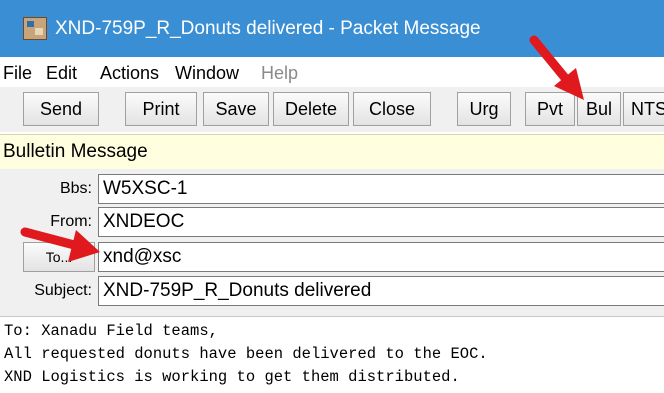 This screenshot has height=393, width=664. What do you see at coordinates (332, 72) in the screenshot?
I see `menu-bar: File Edit Actions Window Help` at bounding box center [332, 72].